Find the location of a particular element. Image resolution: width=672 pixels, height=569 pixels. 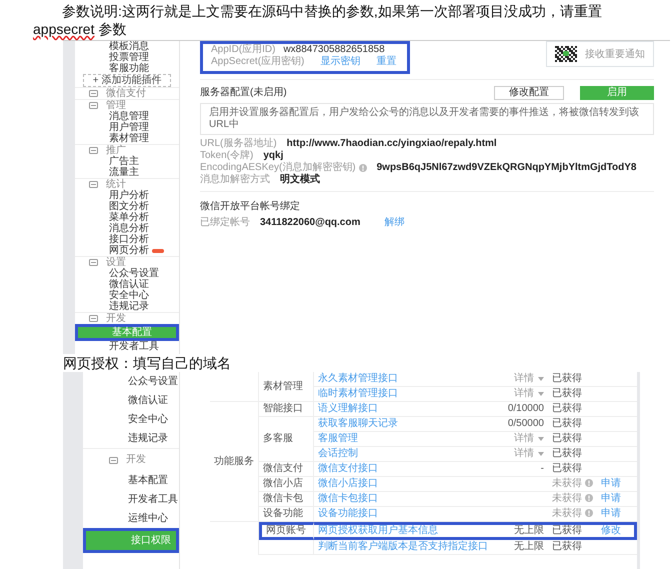

add-plugin-button: + 添加功能插件 is located at coordinates (127, 80).